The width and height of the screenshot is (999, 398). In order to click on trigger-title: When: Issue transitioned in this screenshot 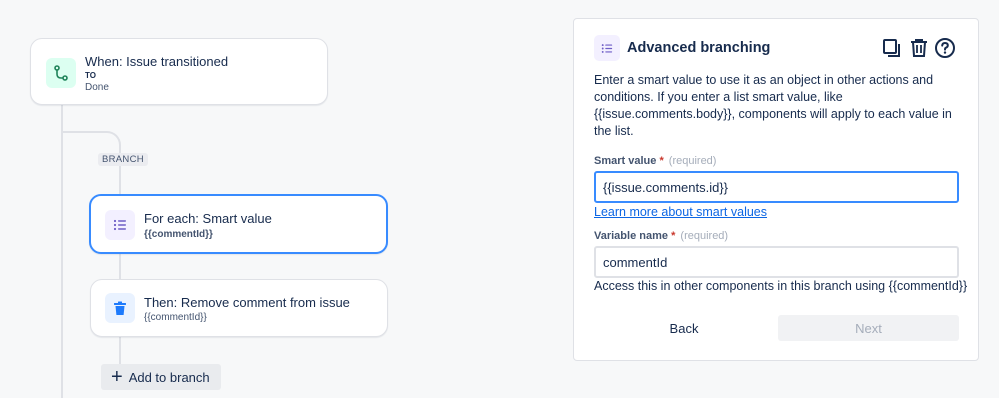, I will do `click(157, 61)`.